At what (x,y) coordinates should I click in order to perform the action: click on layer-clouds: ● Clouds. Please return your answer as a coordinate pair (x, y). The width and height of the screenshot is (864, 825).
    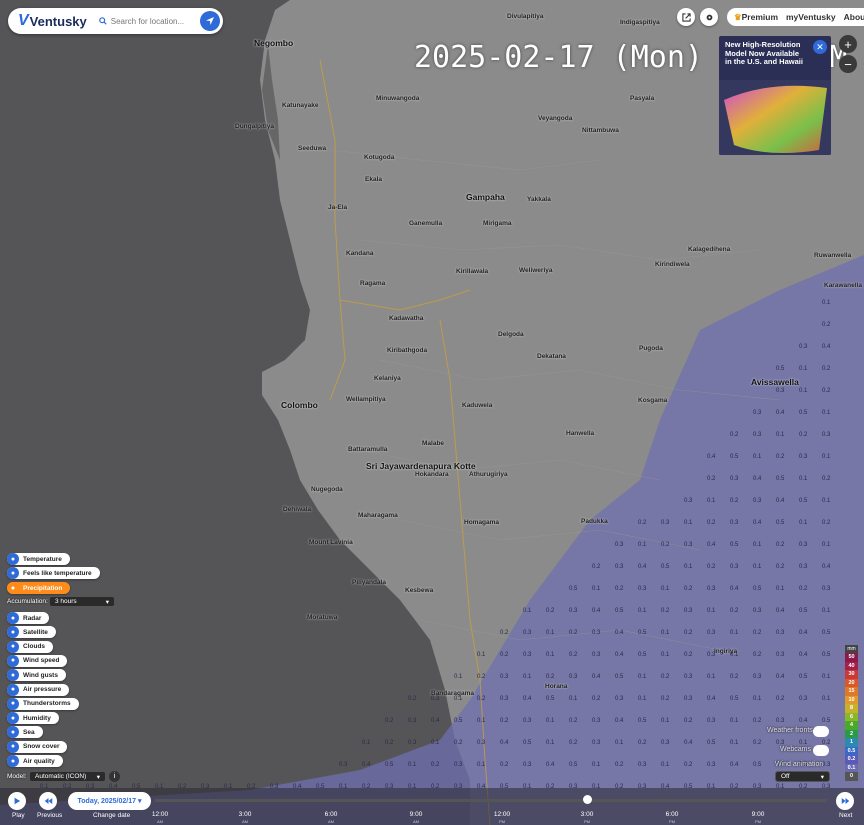
    Looking at the image, I should click on (30, 646).